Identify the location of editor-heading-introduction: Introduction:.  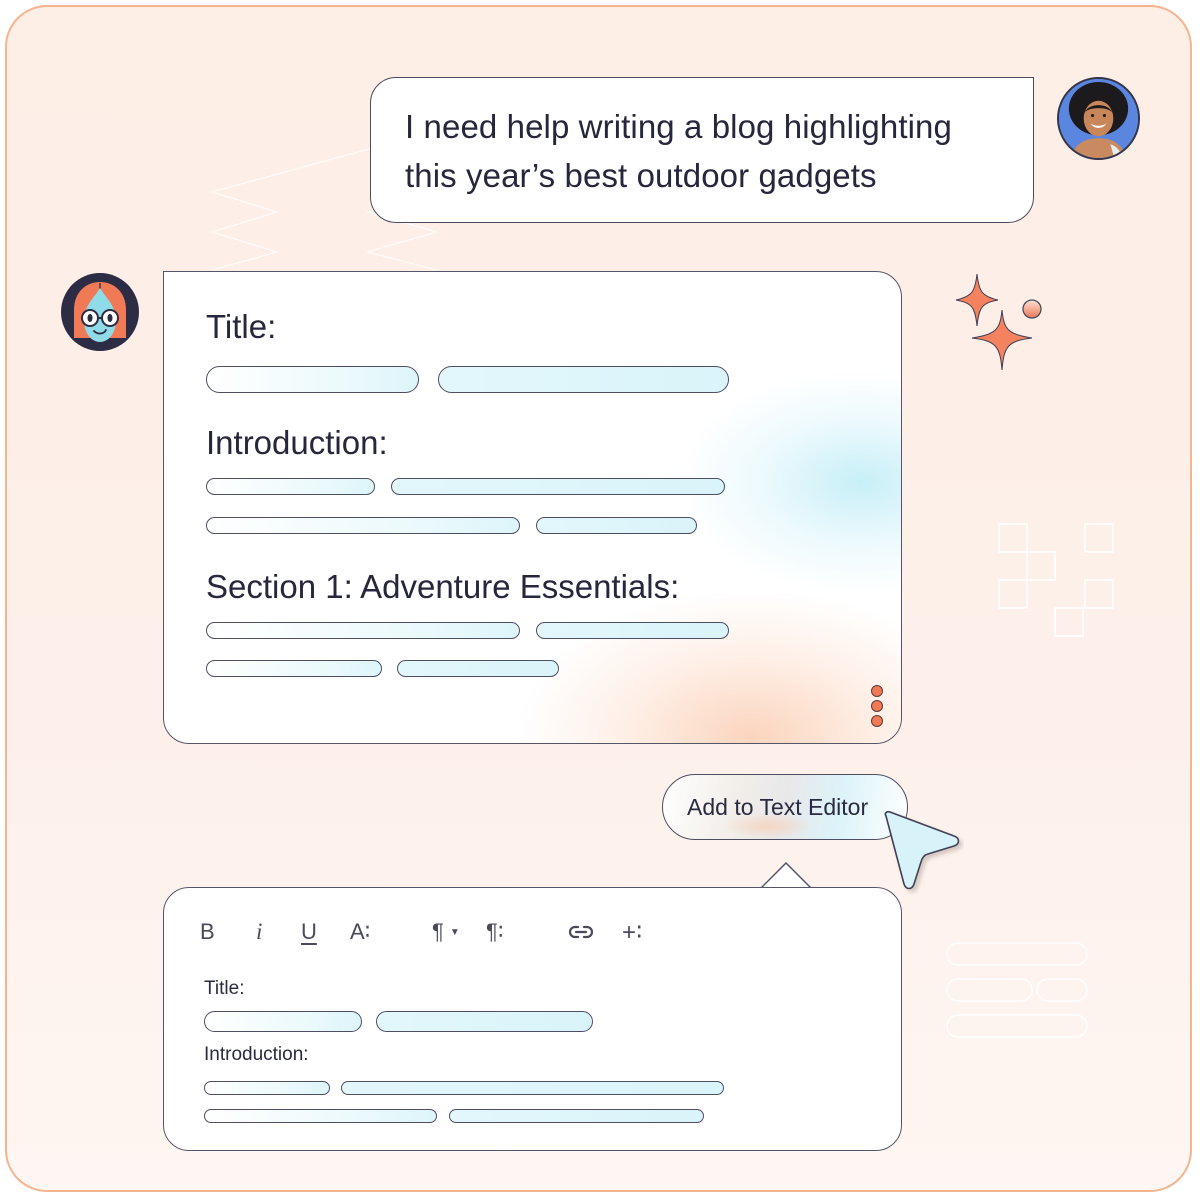
(256, 1054).